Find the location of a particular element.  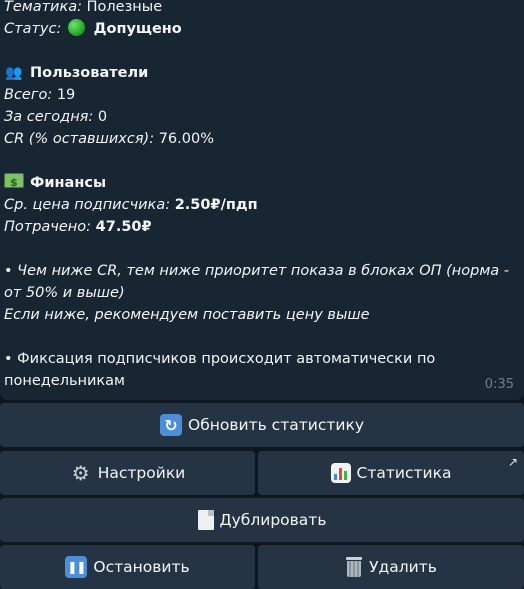

duplicate-button: Дублировать is located at coordinates (262, 520).